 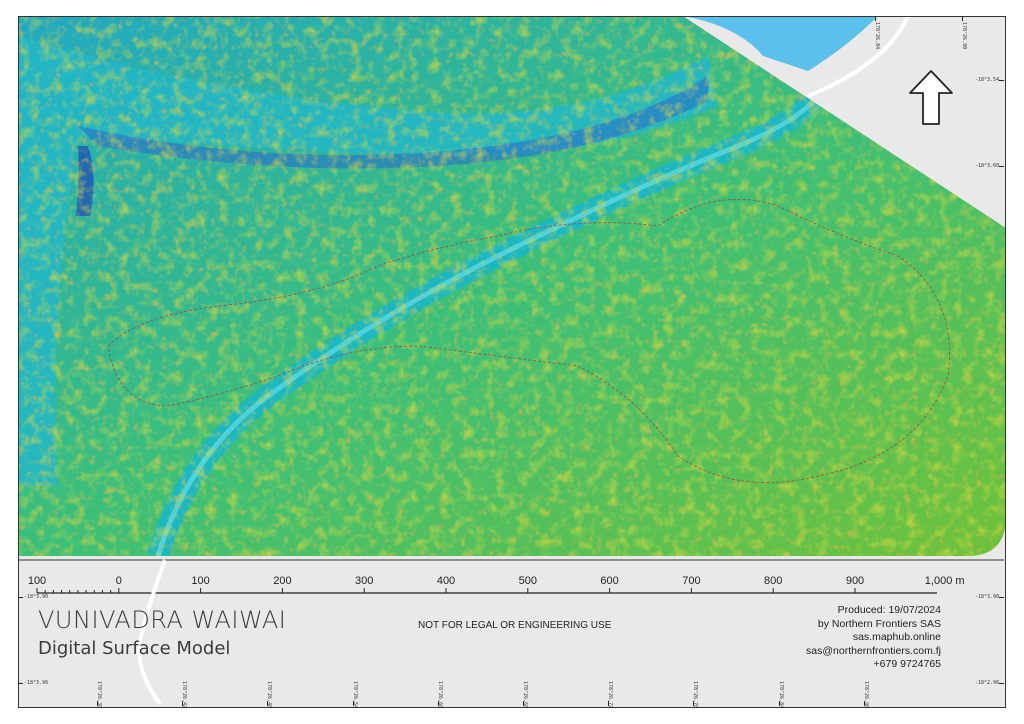 What do you see at coordinates (515, 625) in the screenshot?
I see `disclaimer-text: NOT FOR LEGAL OR ENGINEERING USE` at bounding box center [515, 625].